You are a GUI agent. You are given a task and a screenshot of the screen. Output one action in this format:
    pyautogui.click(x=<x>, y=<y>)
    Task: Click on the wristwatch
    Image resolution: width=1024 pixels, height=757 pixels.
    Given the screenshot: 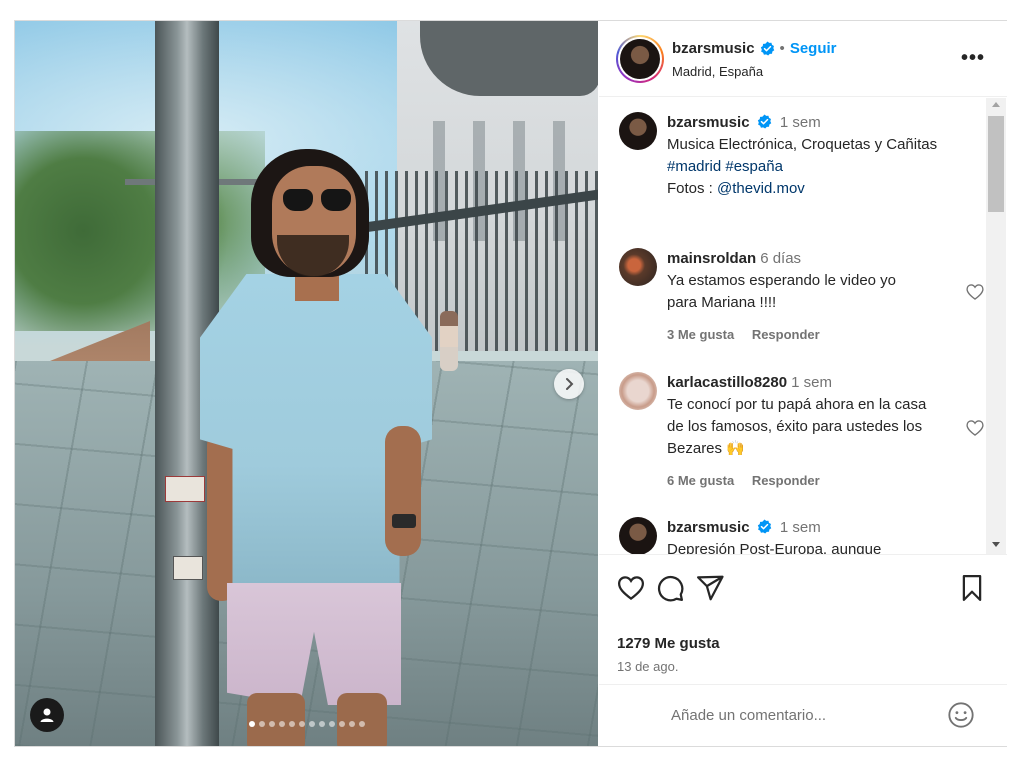 What is the action you would take?
    pyautogui.click(x=404, y=521)
    